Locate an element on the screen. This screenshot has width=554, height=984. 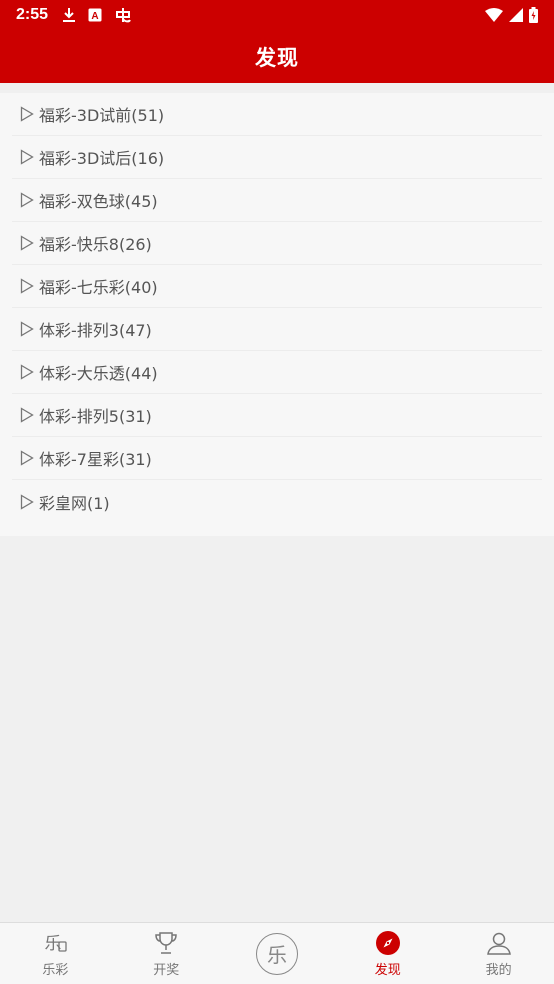
tab-label: 我的 is located at coordinates (498, 970).